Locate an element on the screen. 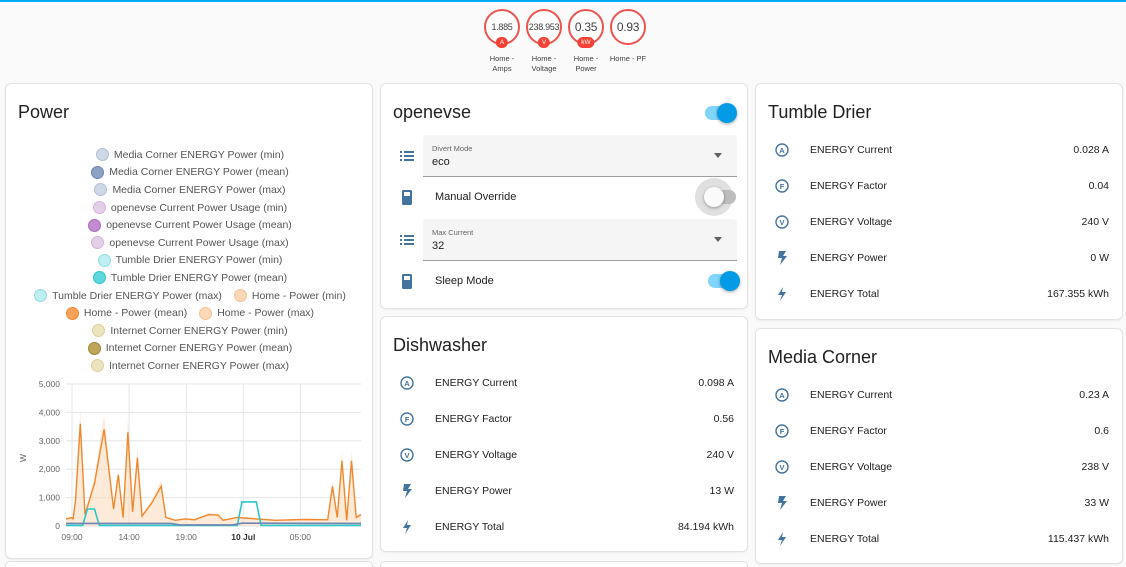 The height and width of the screenshot is (567, 1126). legend-label: Tumble Drier ENERGY Power (mean) is located at coordinates (199, 277).